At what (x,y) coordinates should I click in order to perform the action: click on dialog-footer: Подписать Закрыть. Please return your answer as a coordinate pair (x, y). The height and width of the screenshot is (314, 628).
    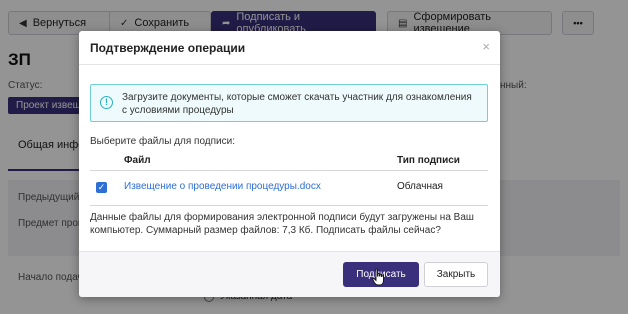
    Looking at the image, I should click on (289, 274).